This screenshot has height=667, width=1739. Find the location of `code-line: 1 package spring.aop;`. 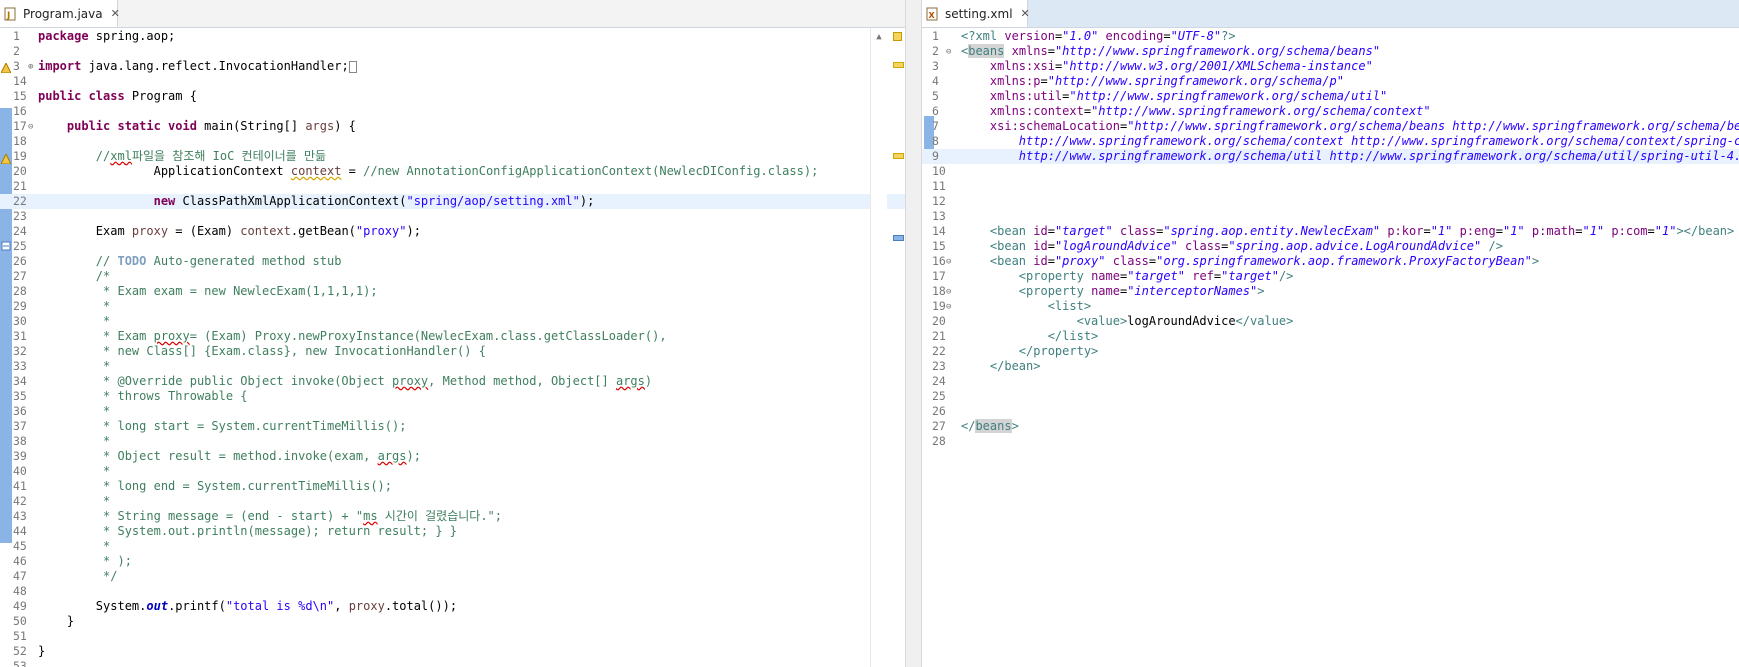

code-line: 1 package spring.aop; is located at coordinates (94, 36).